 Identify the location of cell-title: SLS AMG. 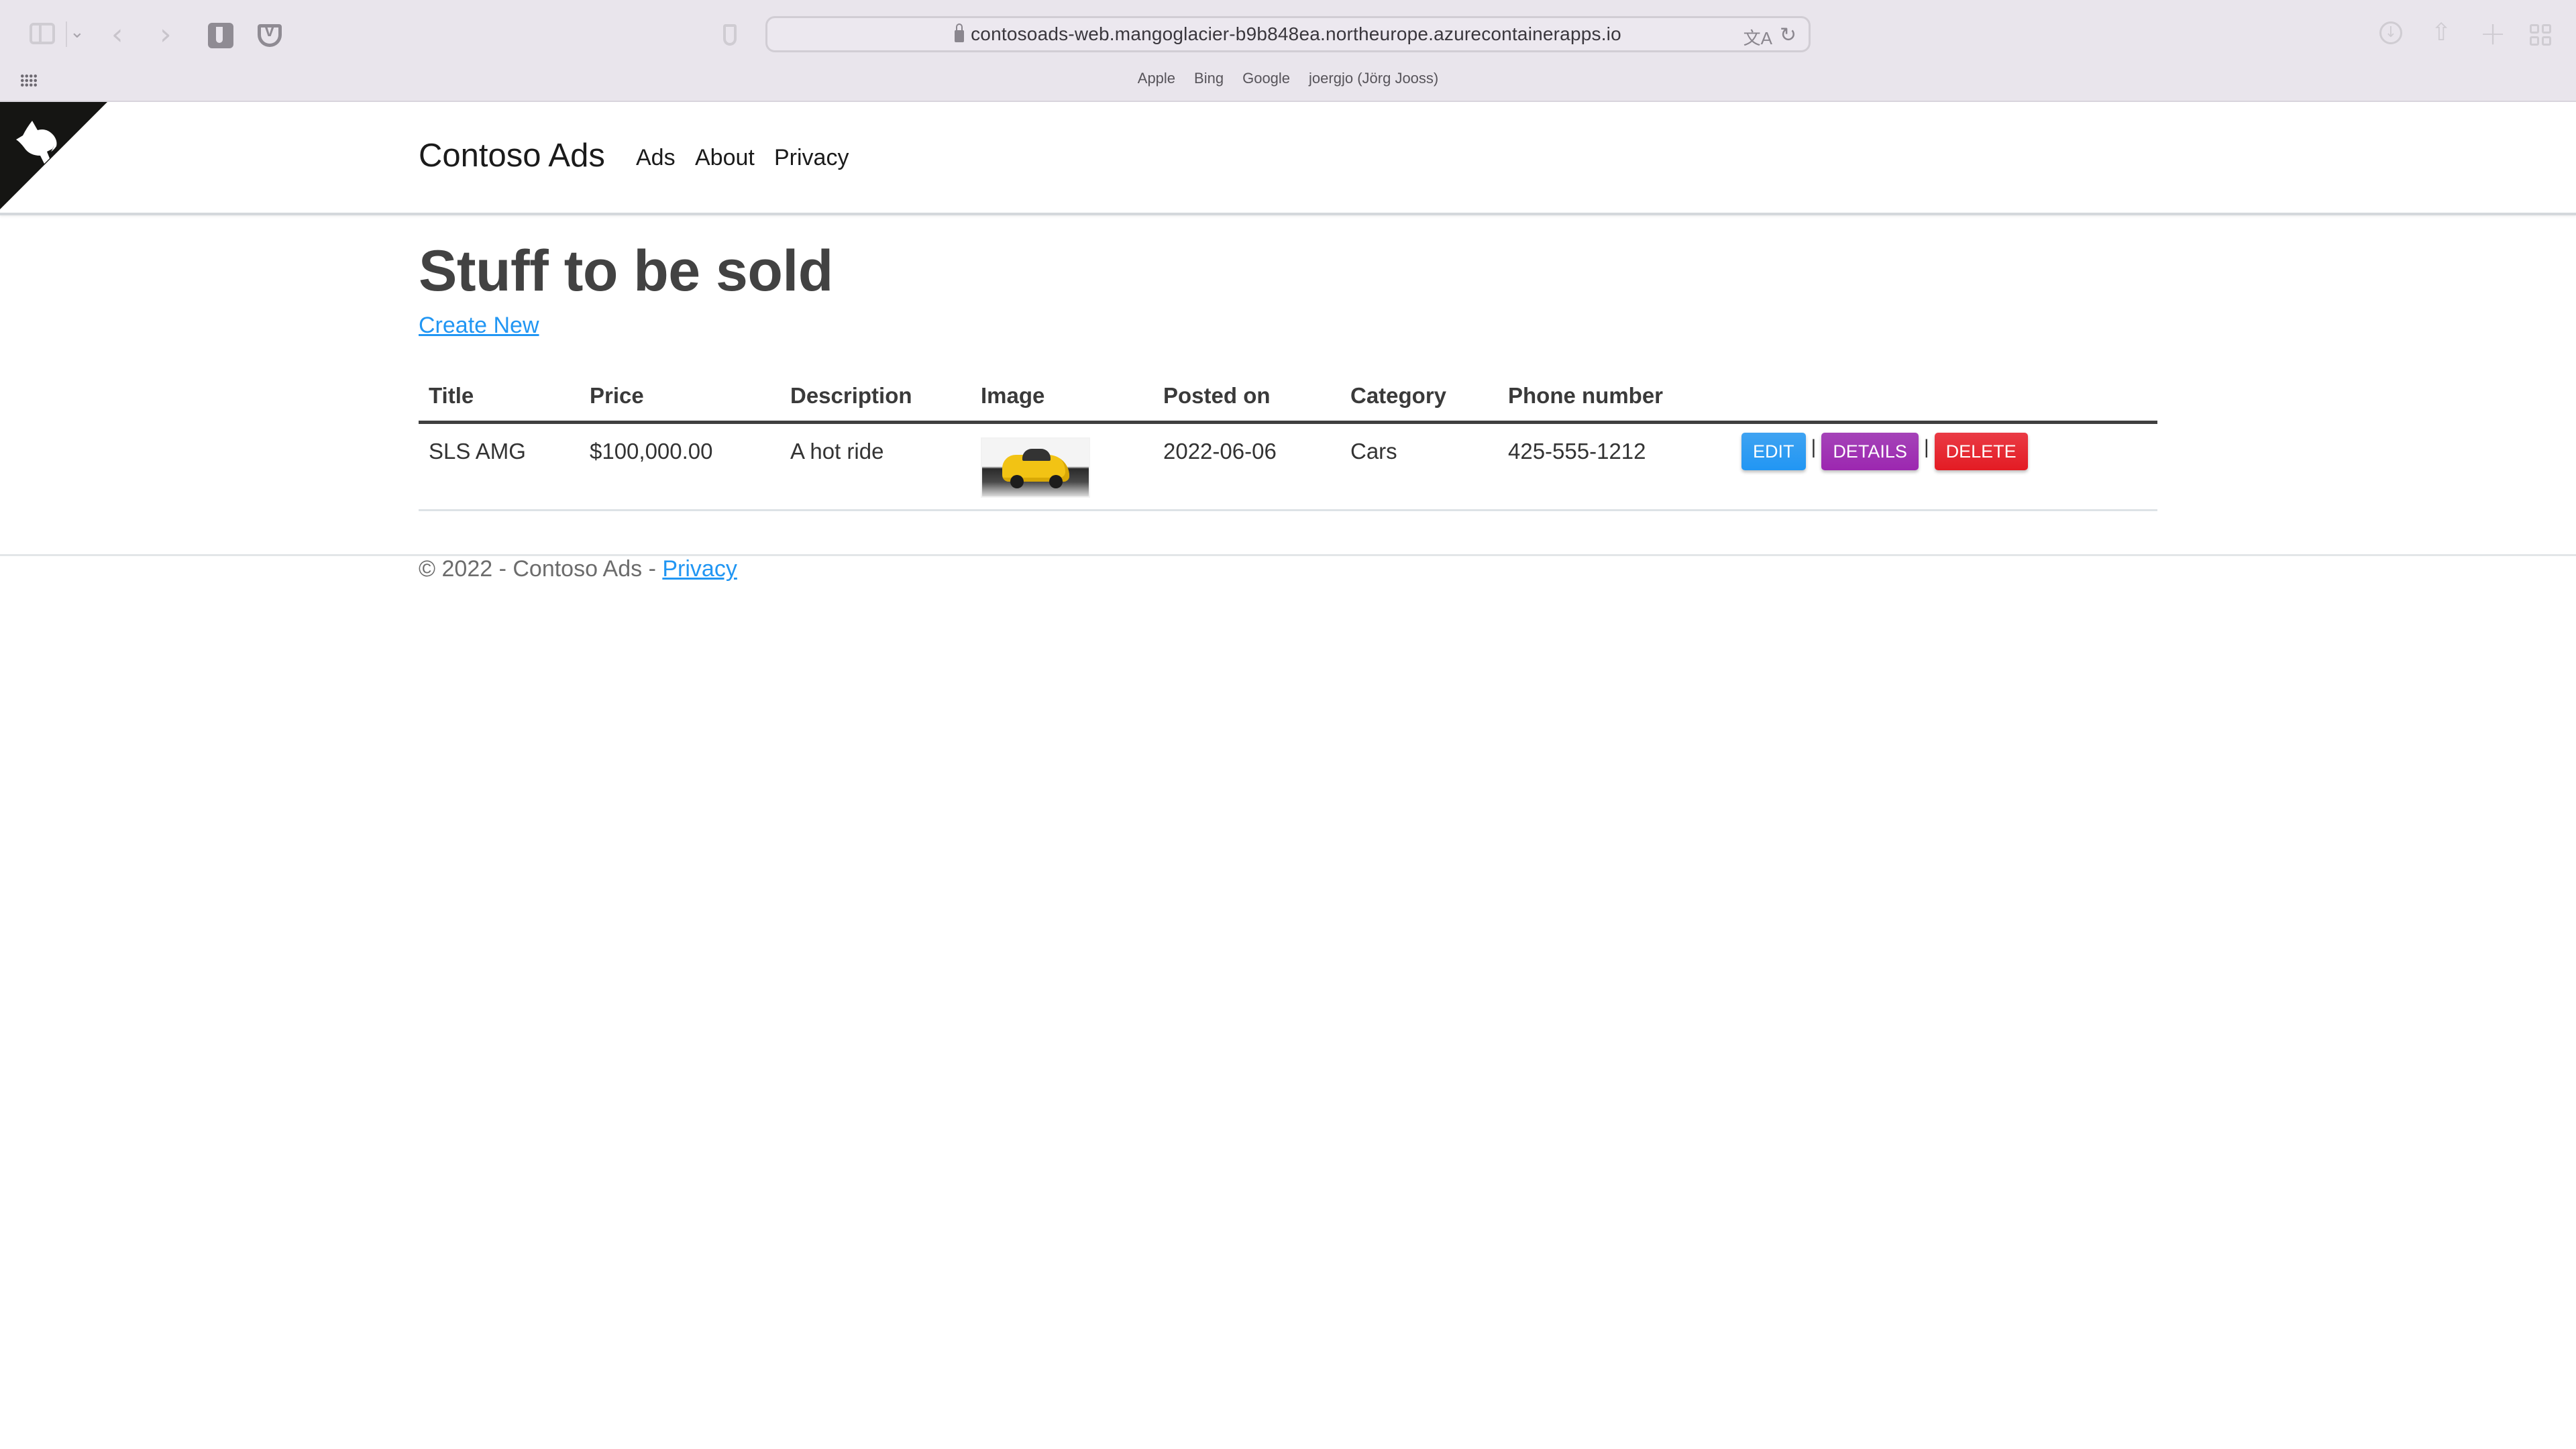
(499, 466).